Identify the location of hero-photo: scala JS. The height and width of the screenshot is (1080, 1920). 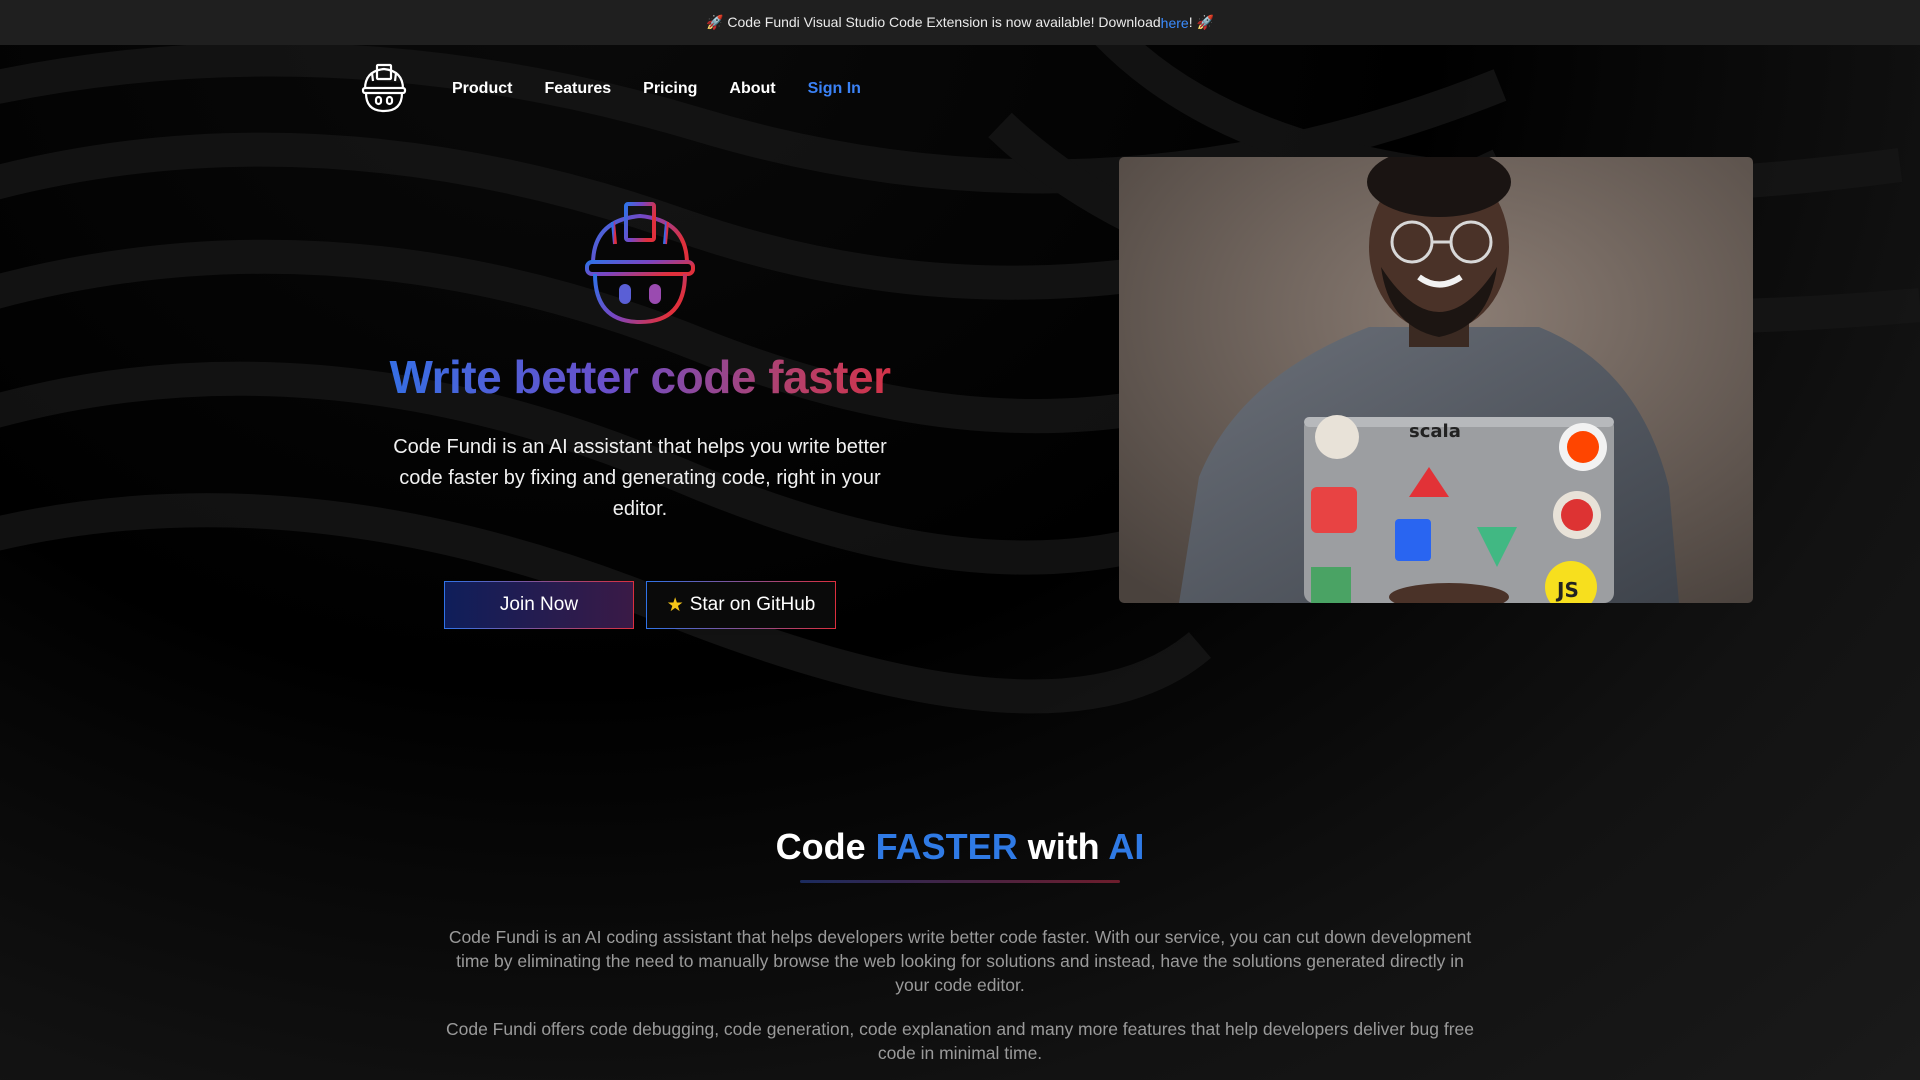
(1436, 380).